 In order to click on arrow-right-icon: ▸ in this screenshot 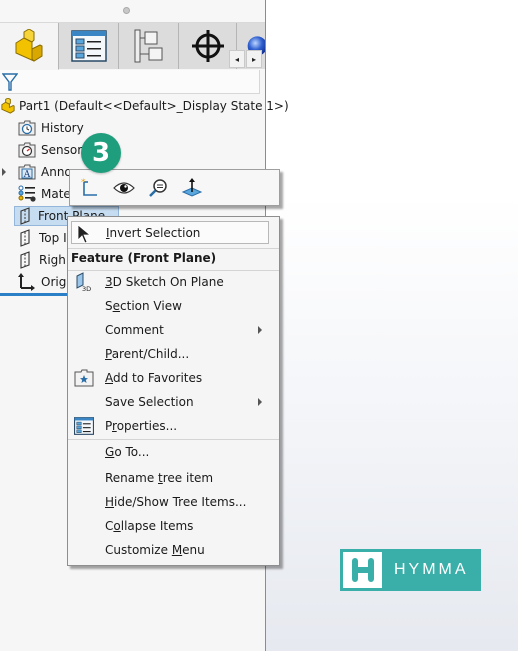, I will do `click(253, 59)`.